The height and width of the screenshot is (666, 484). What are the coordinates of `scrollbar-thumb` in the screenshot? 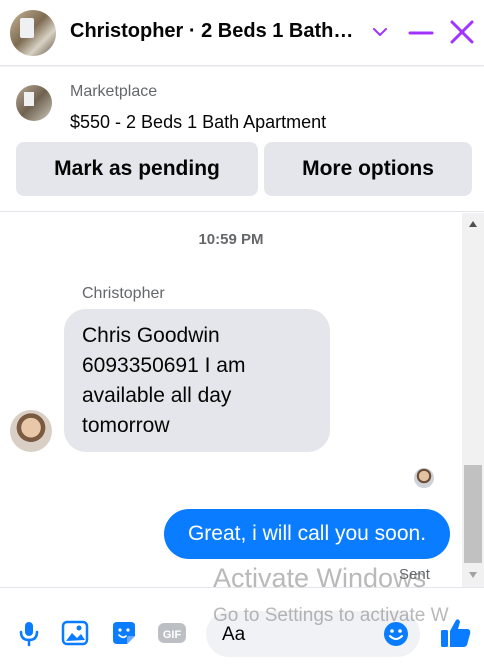 It's located at (473, 514).